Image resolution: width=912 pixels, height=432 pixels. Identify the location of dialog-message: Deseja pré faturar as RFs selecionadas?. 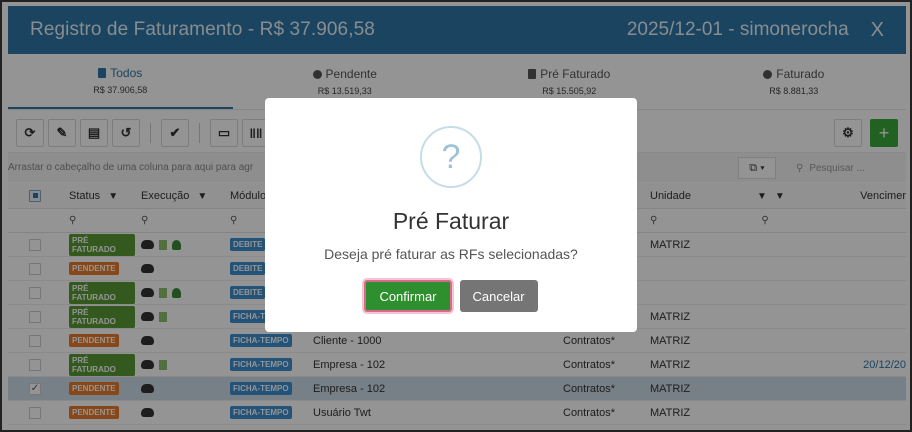
(451, 254).